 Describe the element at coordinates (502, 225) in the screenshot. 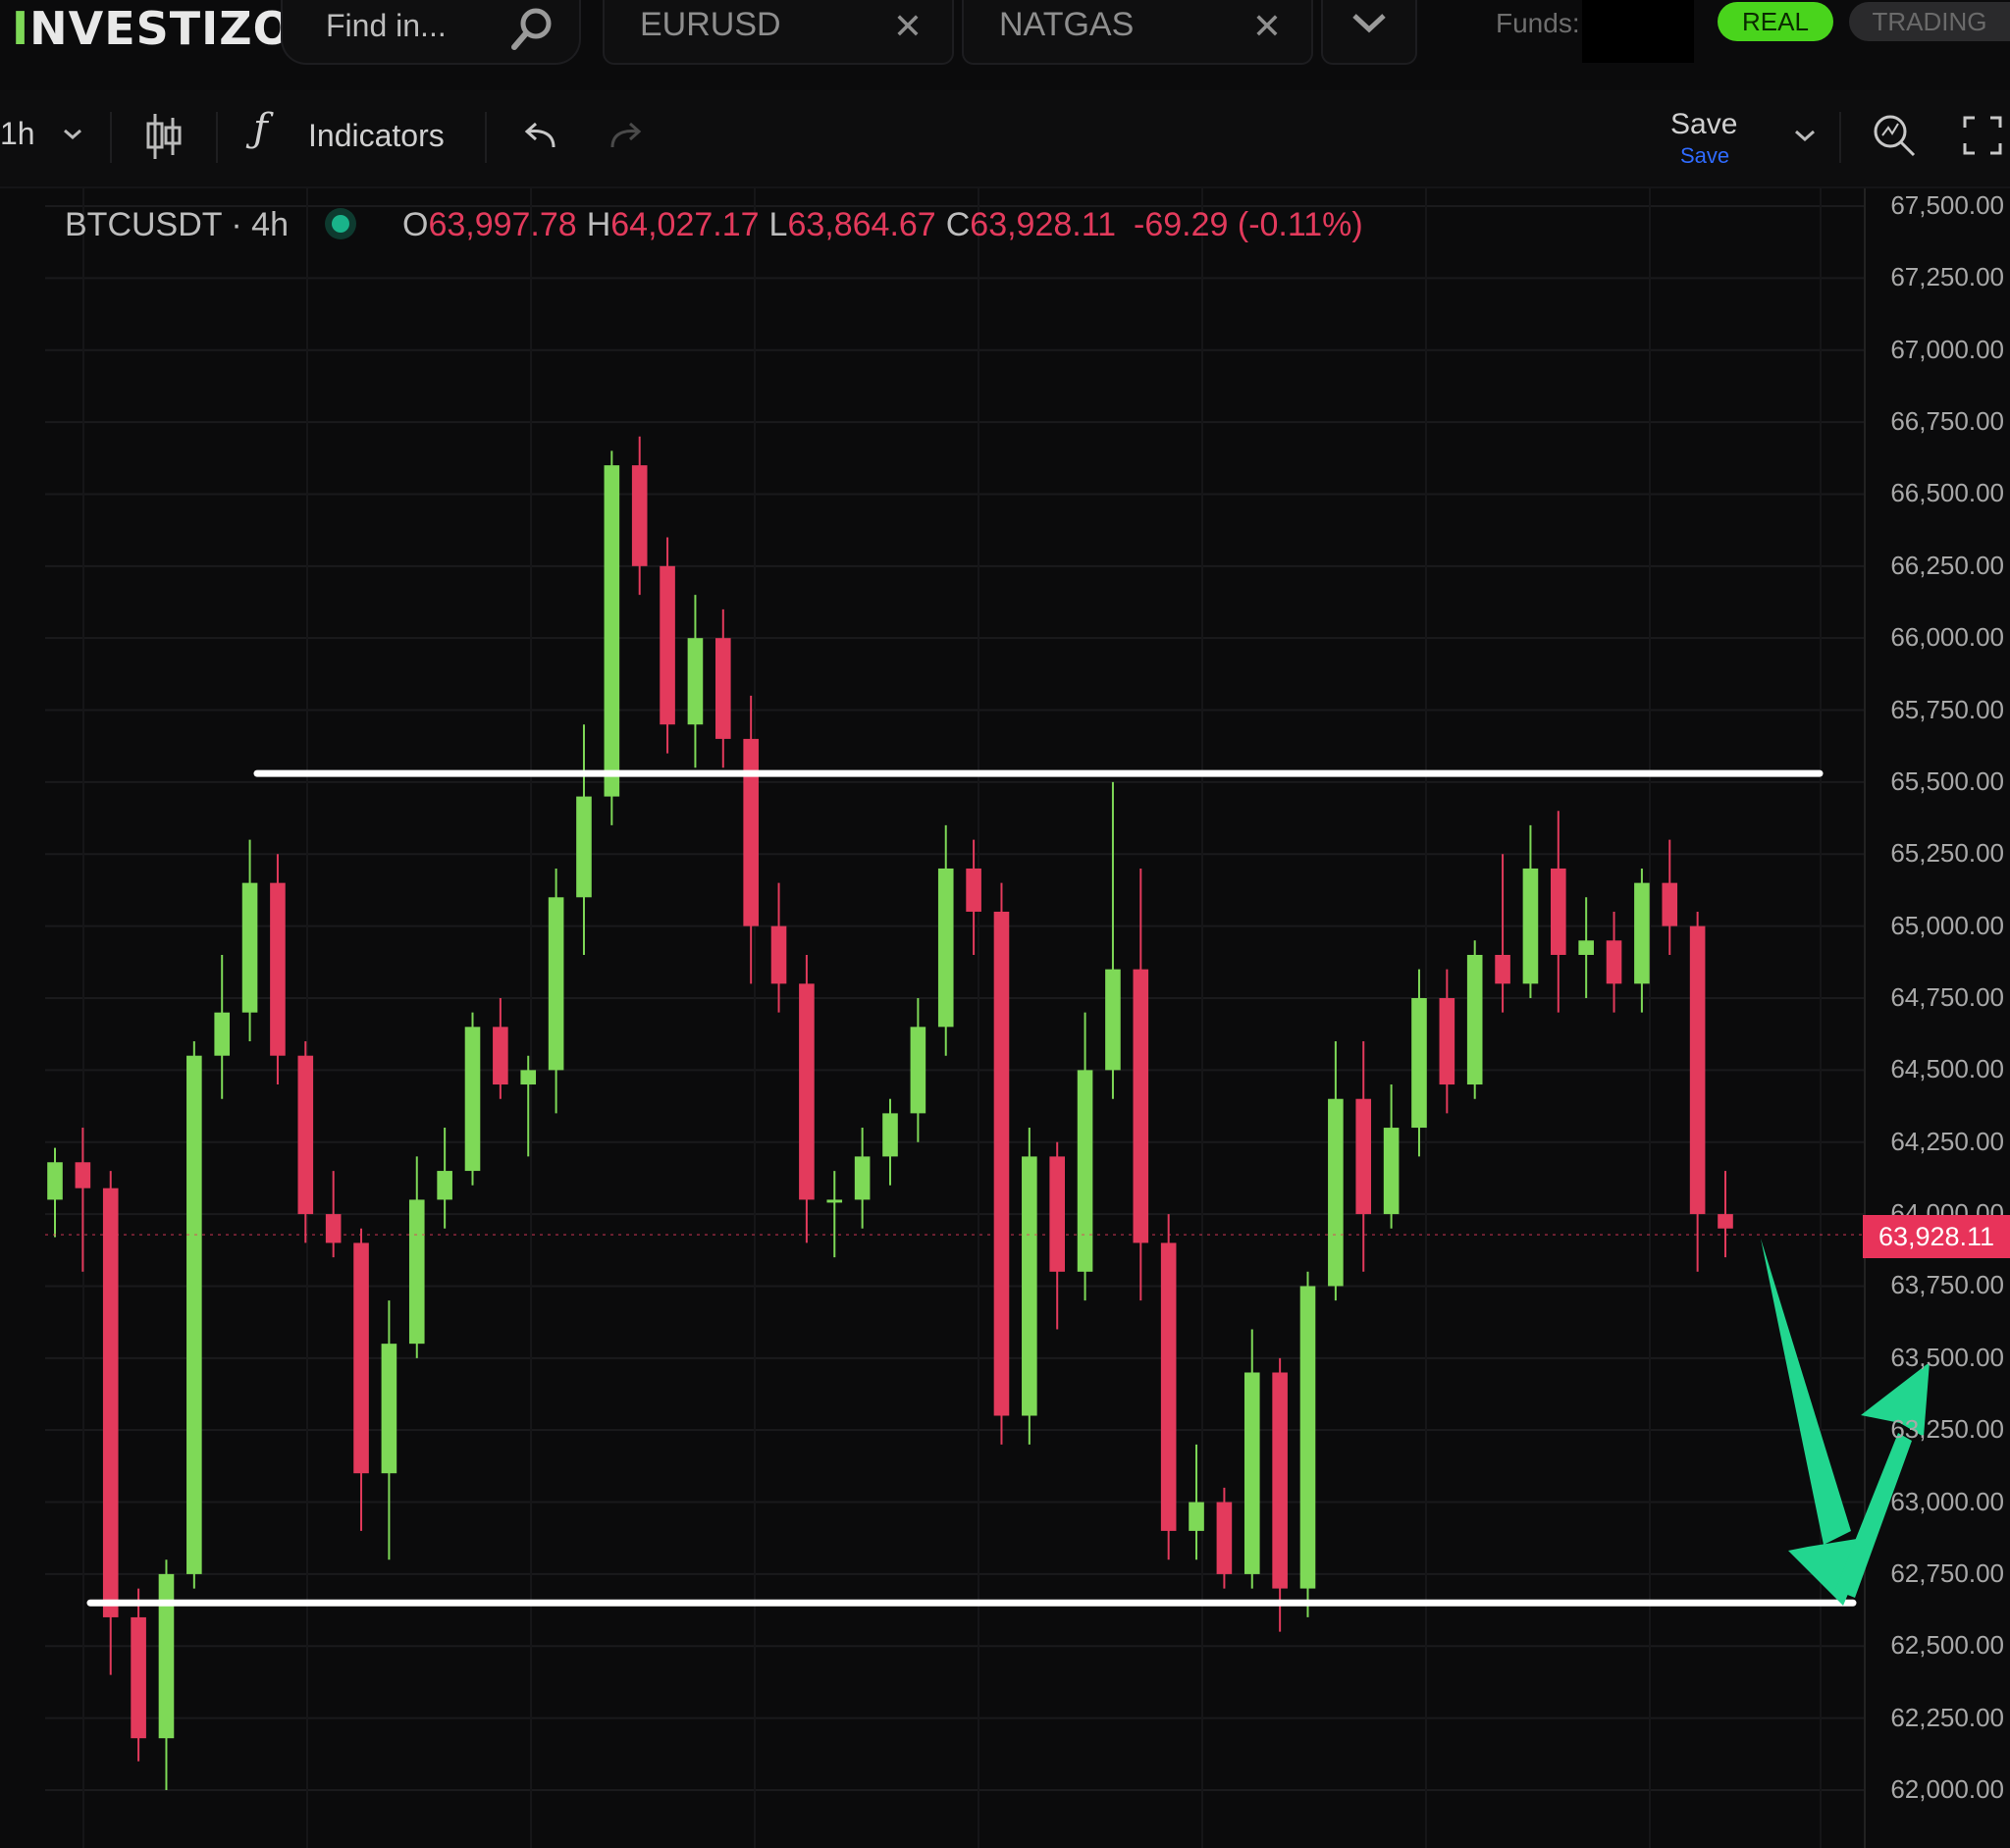

I see `open-value: 63,997.78` at that location.